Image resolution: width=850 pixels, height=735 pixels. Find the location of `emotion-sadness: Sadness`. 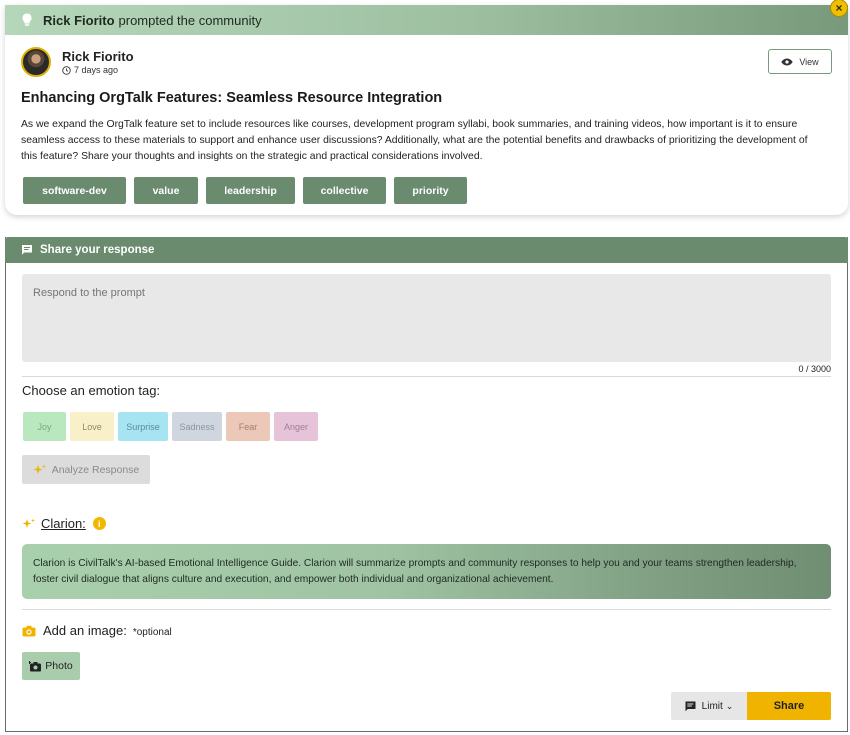

emotion-sadness: Sadness is located at coordinates (197, 426).